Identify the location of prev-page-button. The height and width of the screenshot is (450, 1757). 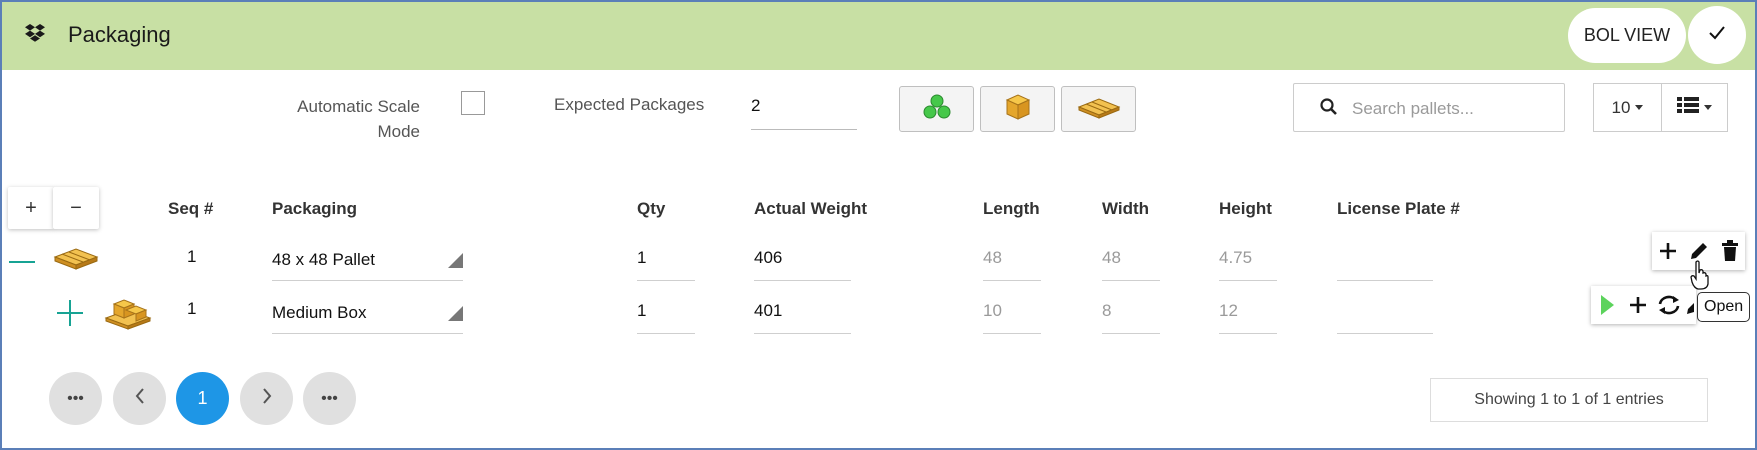
(139, 398).